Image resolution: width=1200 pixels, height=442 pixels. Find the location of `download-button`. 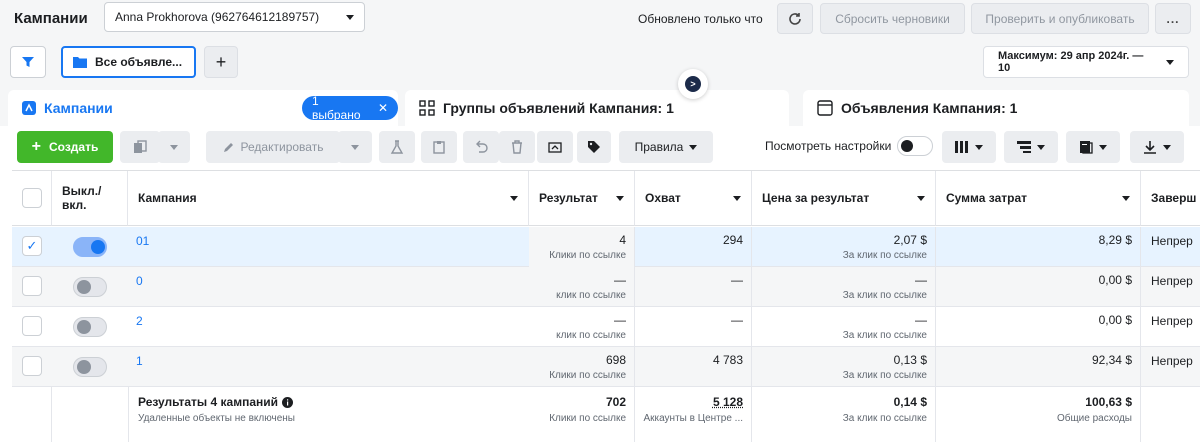

download-button is located at coordinates (1157, 147).